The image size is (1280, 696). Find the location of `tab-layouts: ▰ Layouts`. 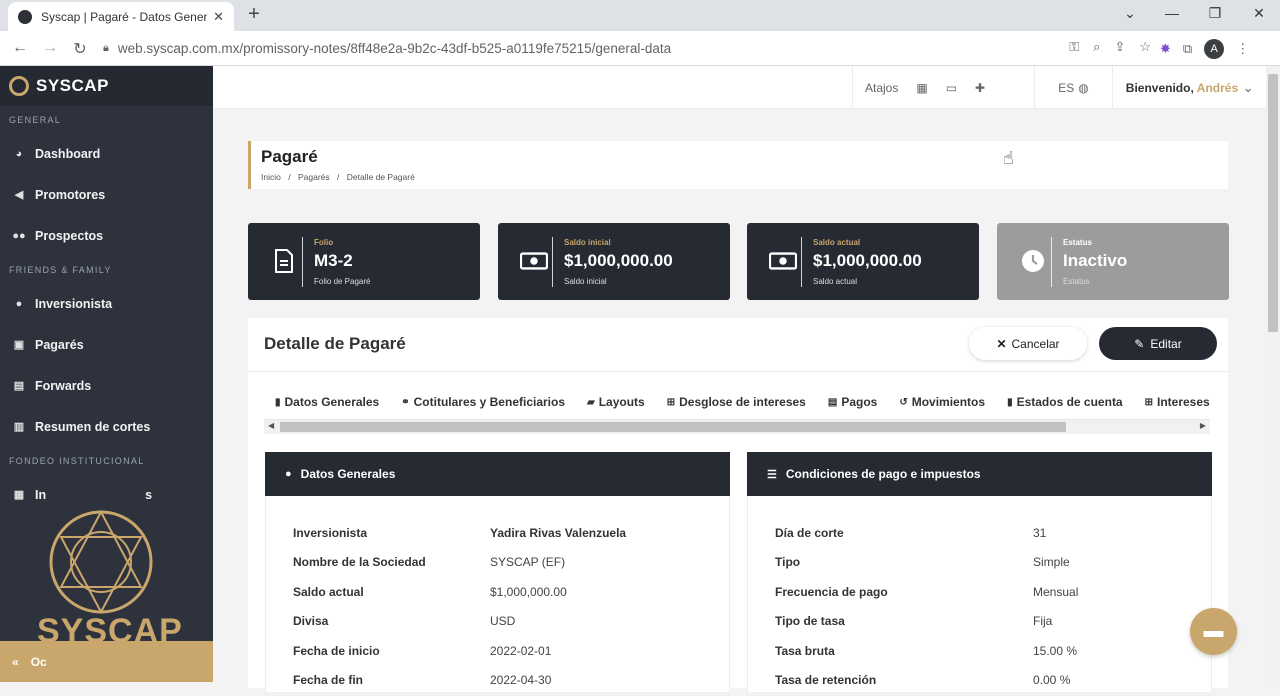

tab-layouts: ▰ Layouts is located at coordinates (616, 401).